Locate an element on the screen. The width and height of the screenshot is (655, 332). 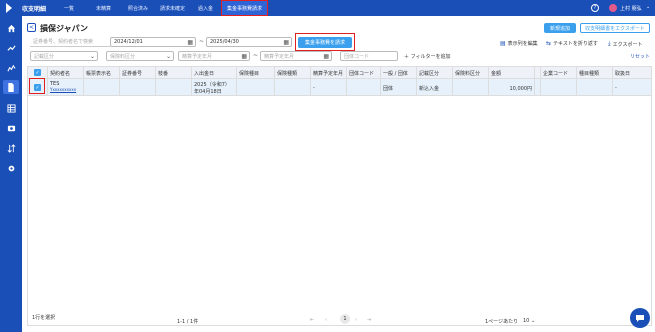
first-page-icon: ⇤ is located at coordinates (312, 320).